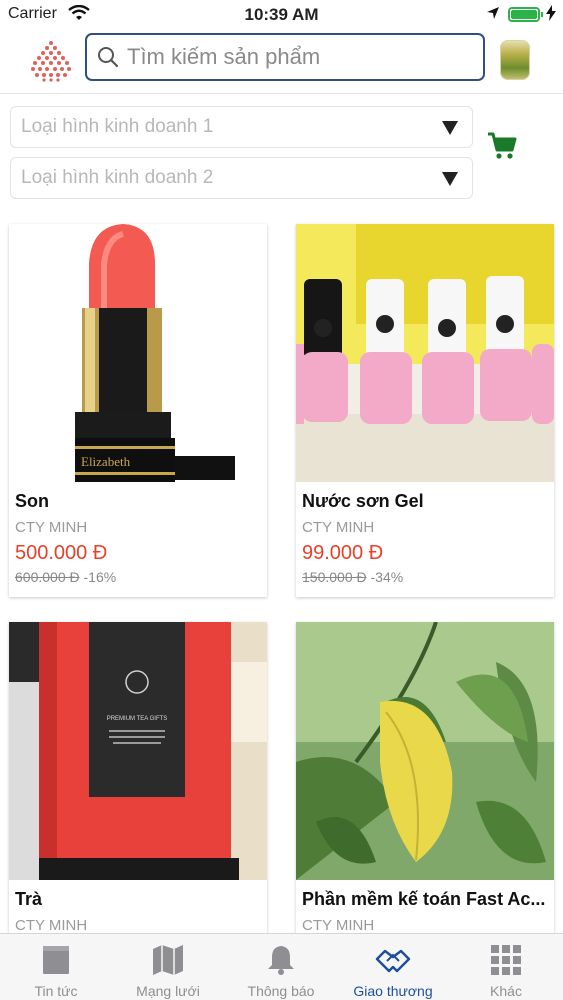 This screenshot has width=563, height=1000. Describe the element at coordinates (393, 960) in the screenshot. I see `handshake-icon` at that location.